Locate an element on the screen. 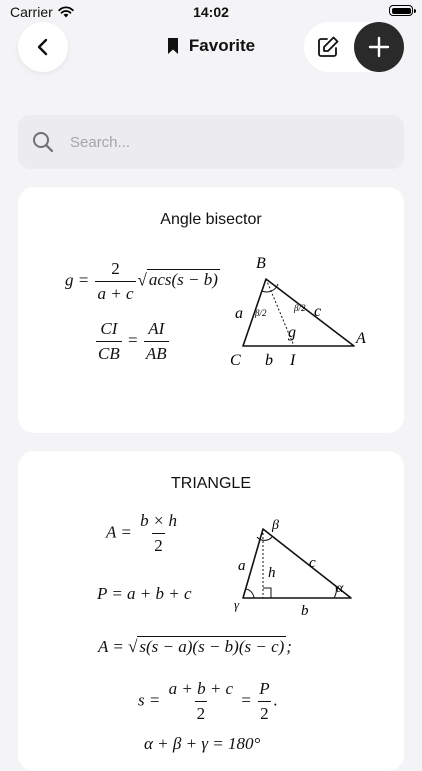 This screenshot has height=771, width=422. fraction-numerator: P is located at coordinates (264, 688).